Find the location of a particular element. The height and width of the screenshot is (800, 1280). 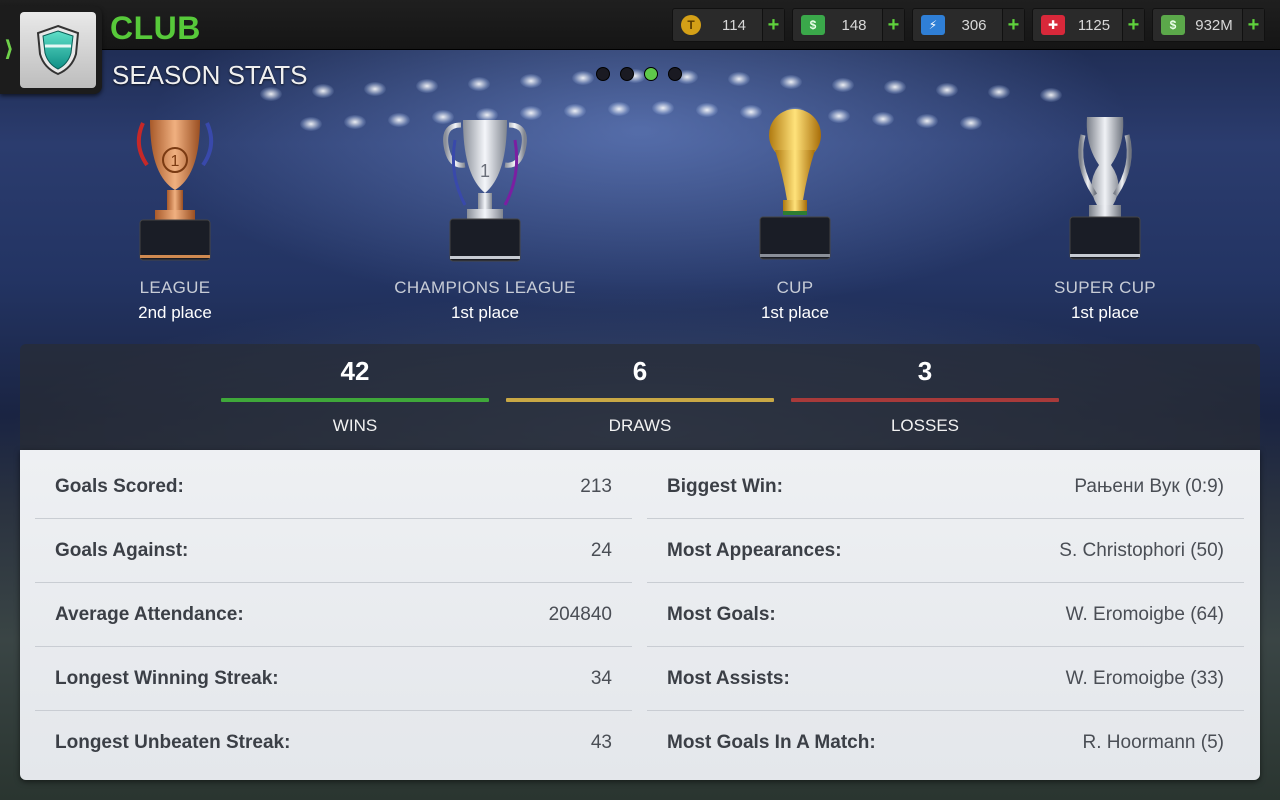

stat-row: Biggest Win: Рањени Вук (0:9) is located at coordinates (945, 487).